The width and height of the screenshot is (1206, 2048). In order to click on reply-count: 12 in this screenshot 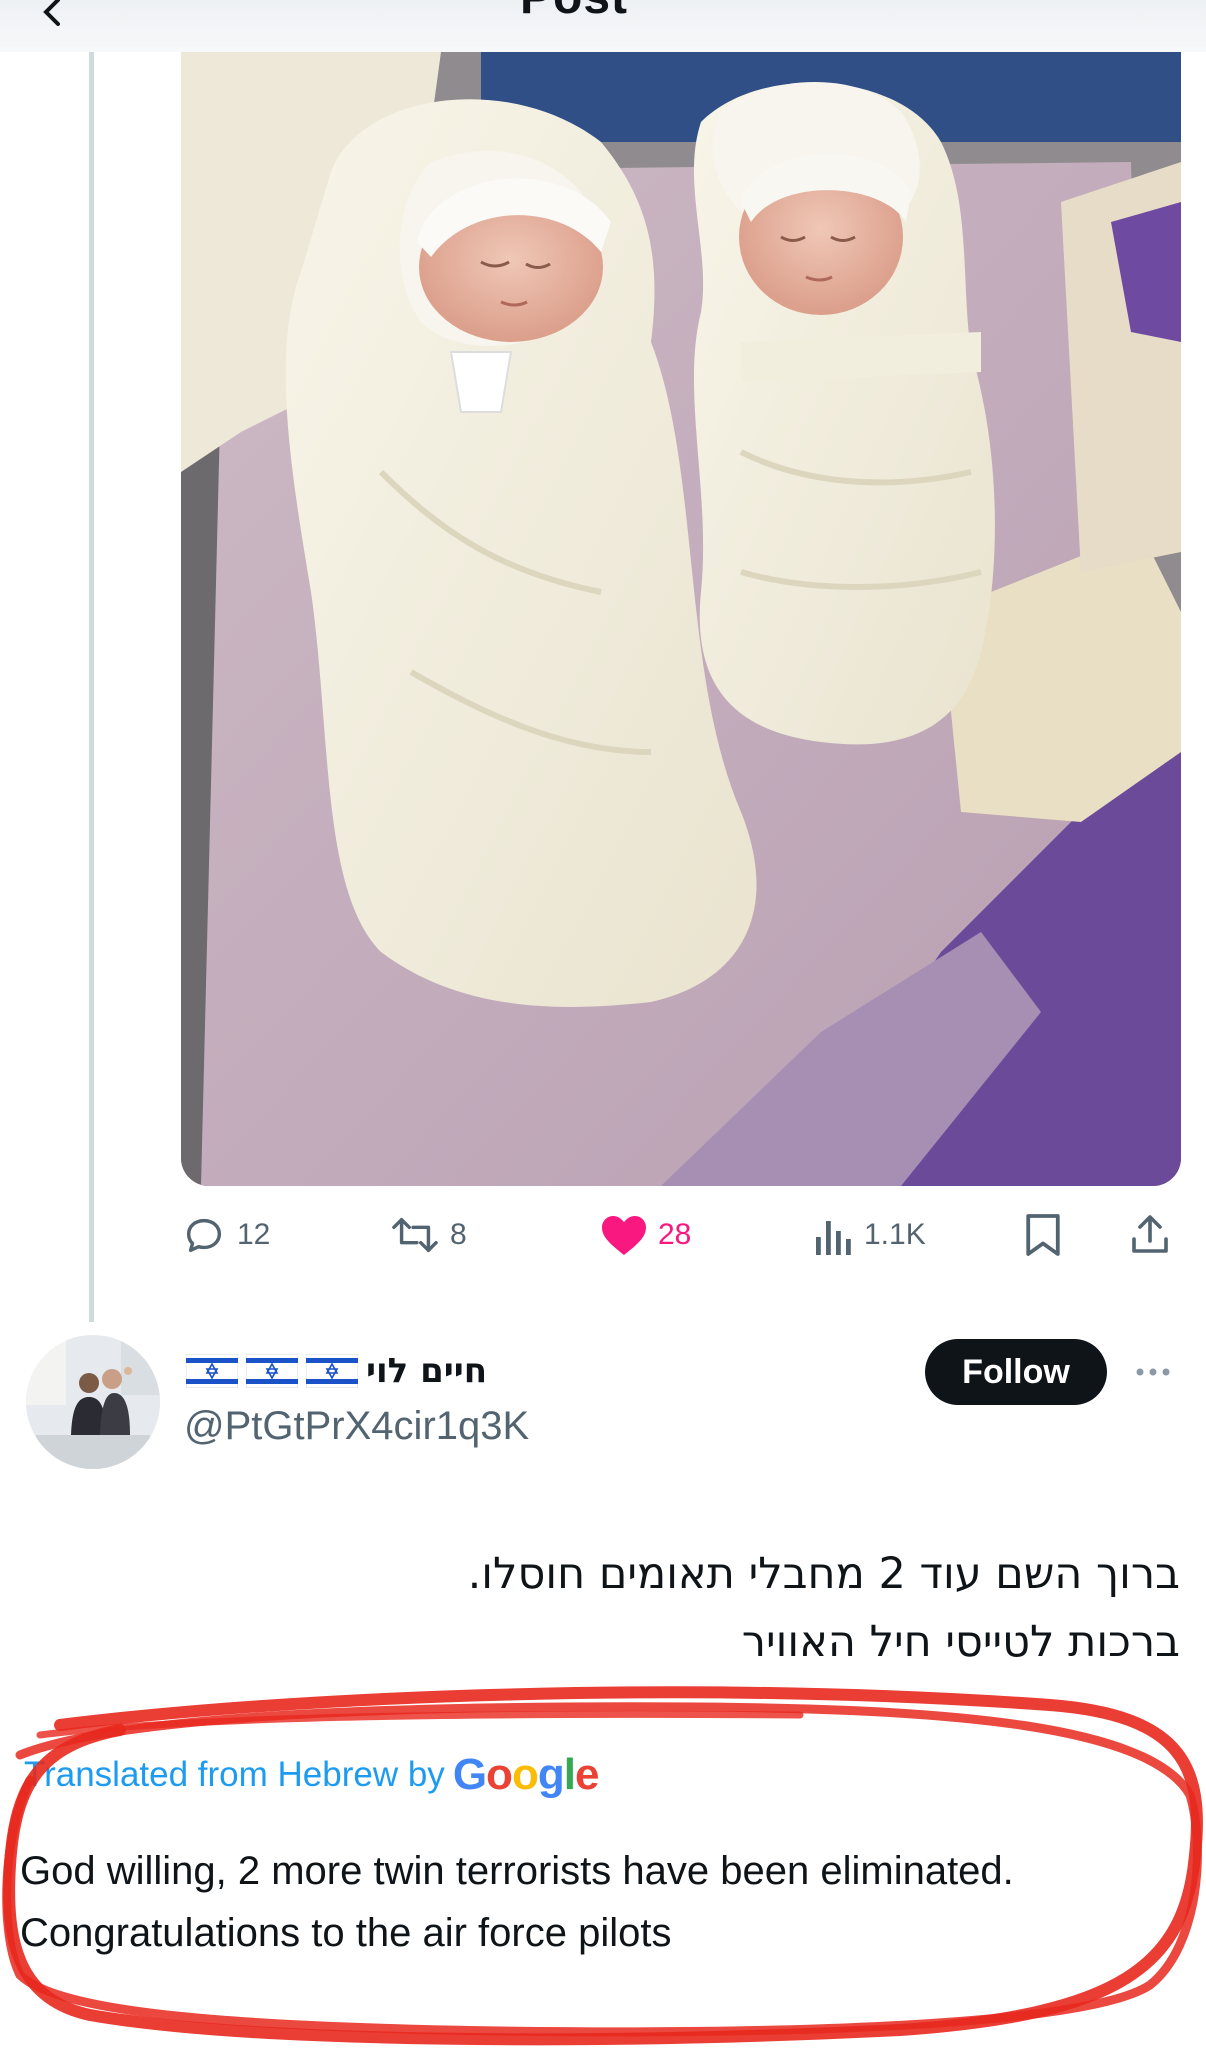, I will do `click(254, 1234)`.